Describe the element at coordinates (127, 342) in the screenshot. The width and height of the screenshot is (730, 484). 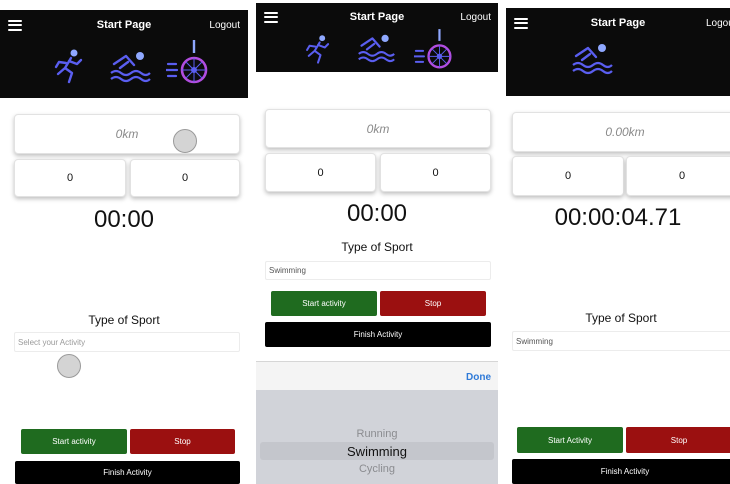
I see `sport-select: Select your Activity` at that location.